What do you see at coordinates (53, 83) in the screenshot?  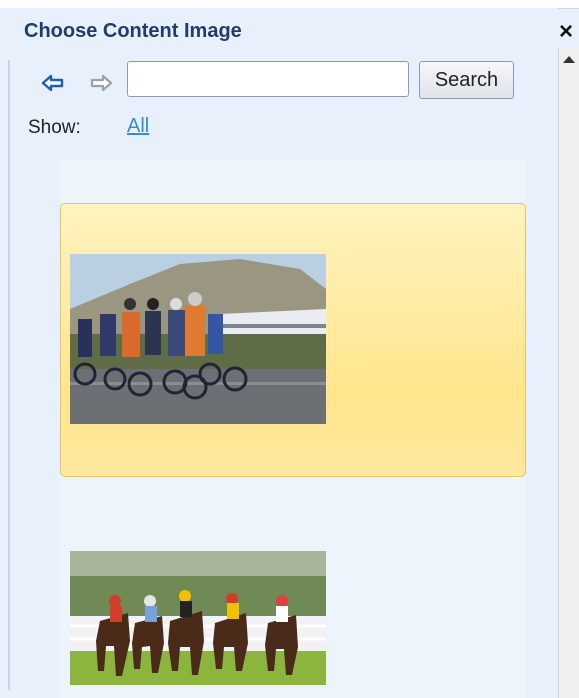 I see `back-arrow-icon` at bounding box center [53, 83].